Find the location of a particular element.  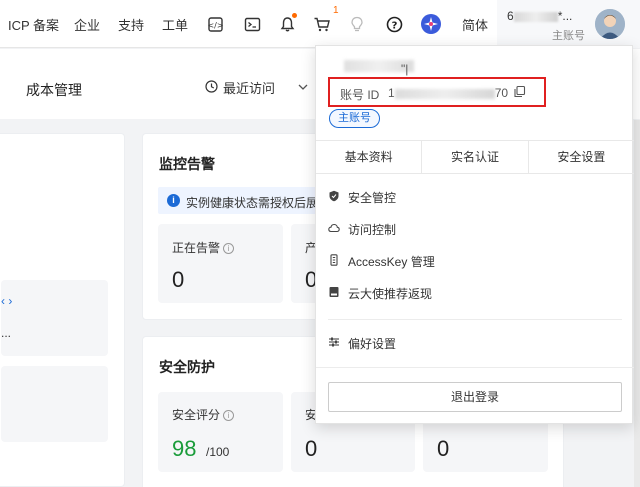

support-link: 支持 is located at coordinates (131, 24).